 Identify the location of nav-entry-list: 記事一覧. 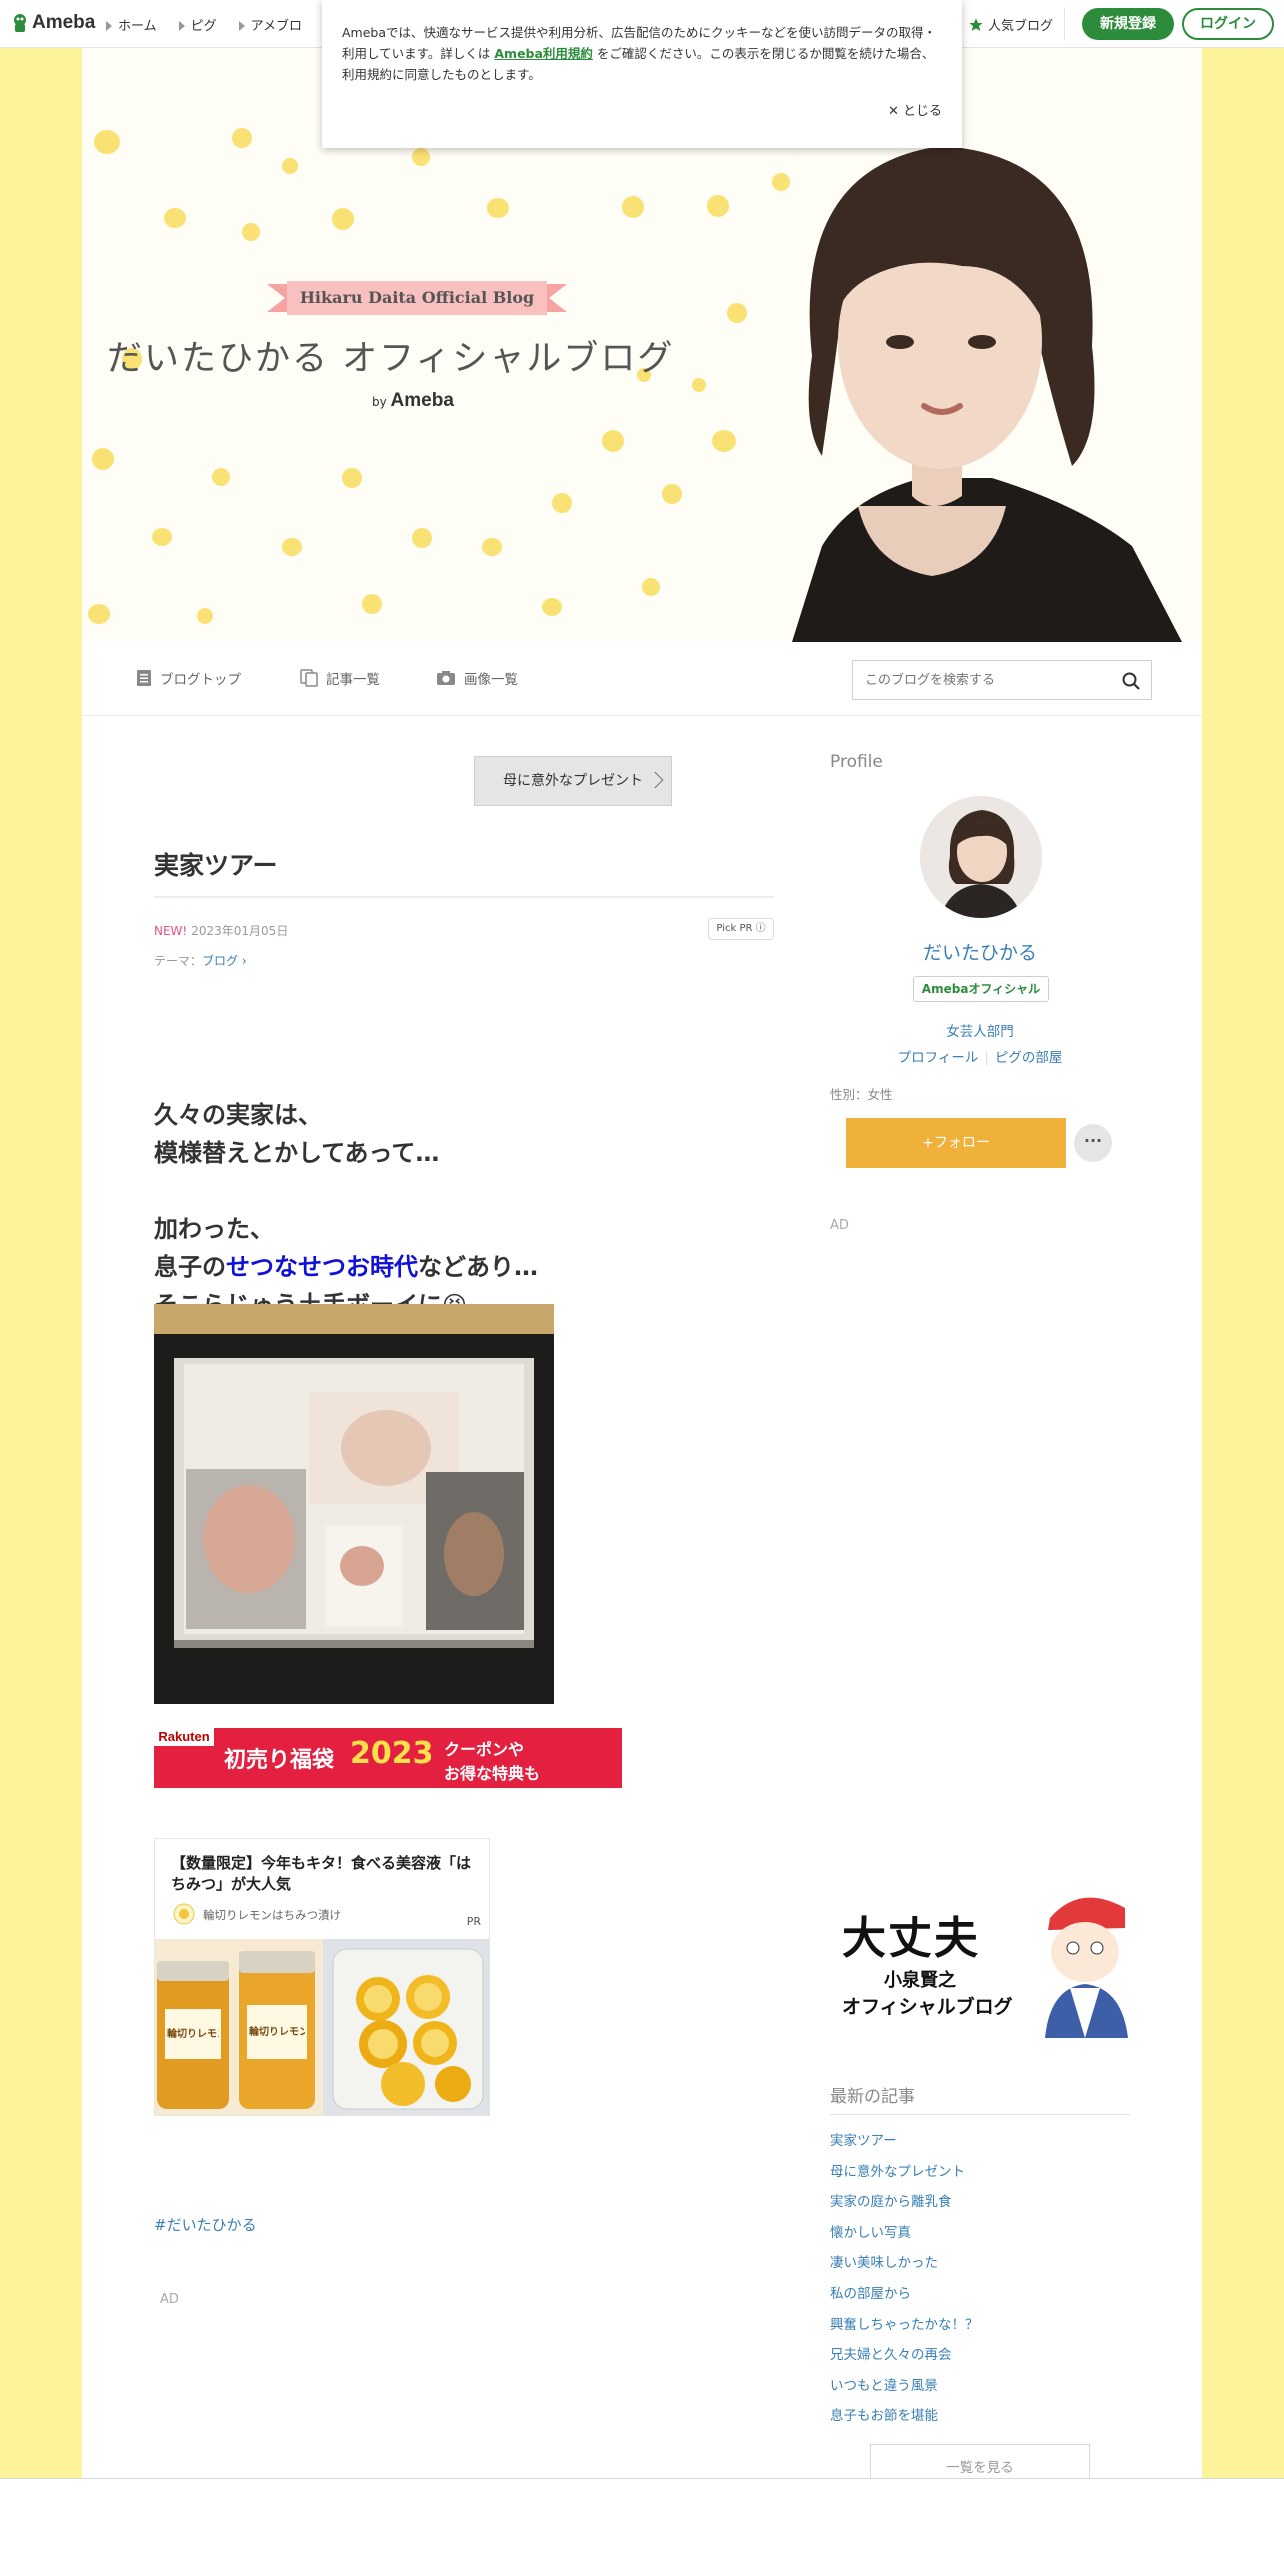
(340, 678).